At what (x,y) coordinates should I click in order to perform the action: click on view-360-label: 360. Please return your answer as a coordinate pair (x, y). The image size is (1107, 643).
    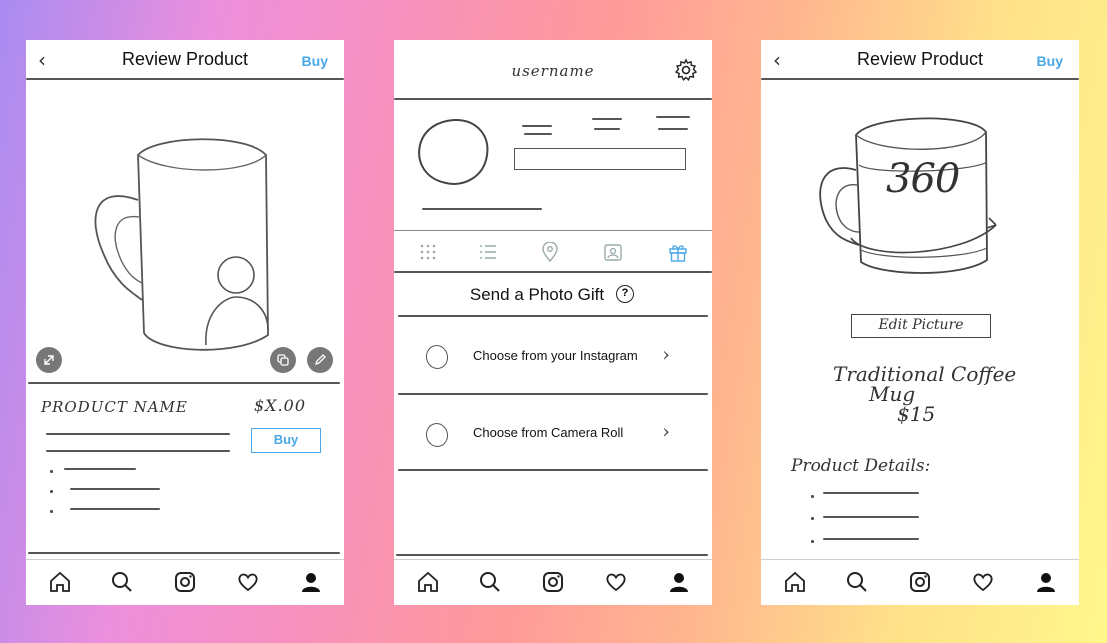
    Looking at the image, I should click on (923, 179).